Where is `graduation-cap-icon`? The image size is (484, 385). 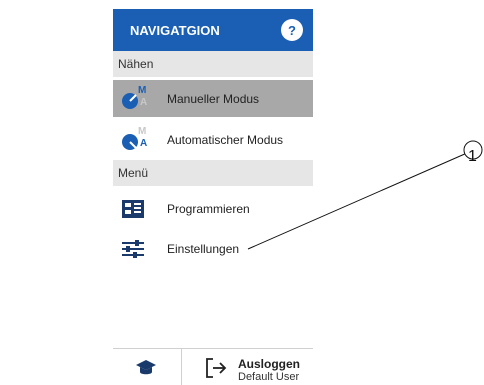
graduation-cap-icon is located at coordinates (146, 368).